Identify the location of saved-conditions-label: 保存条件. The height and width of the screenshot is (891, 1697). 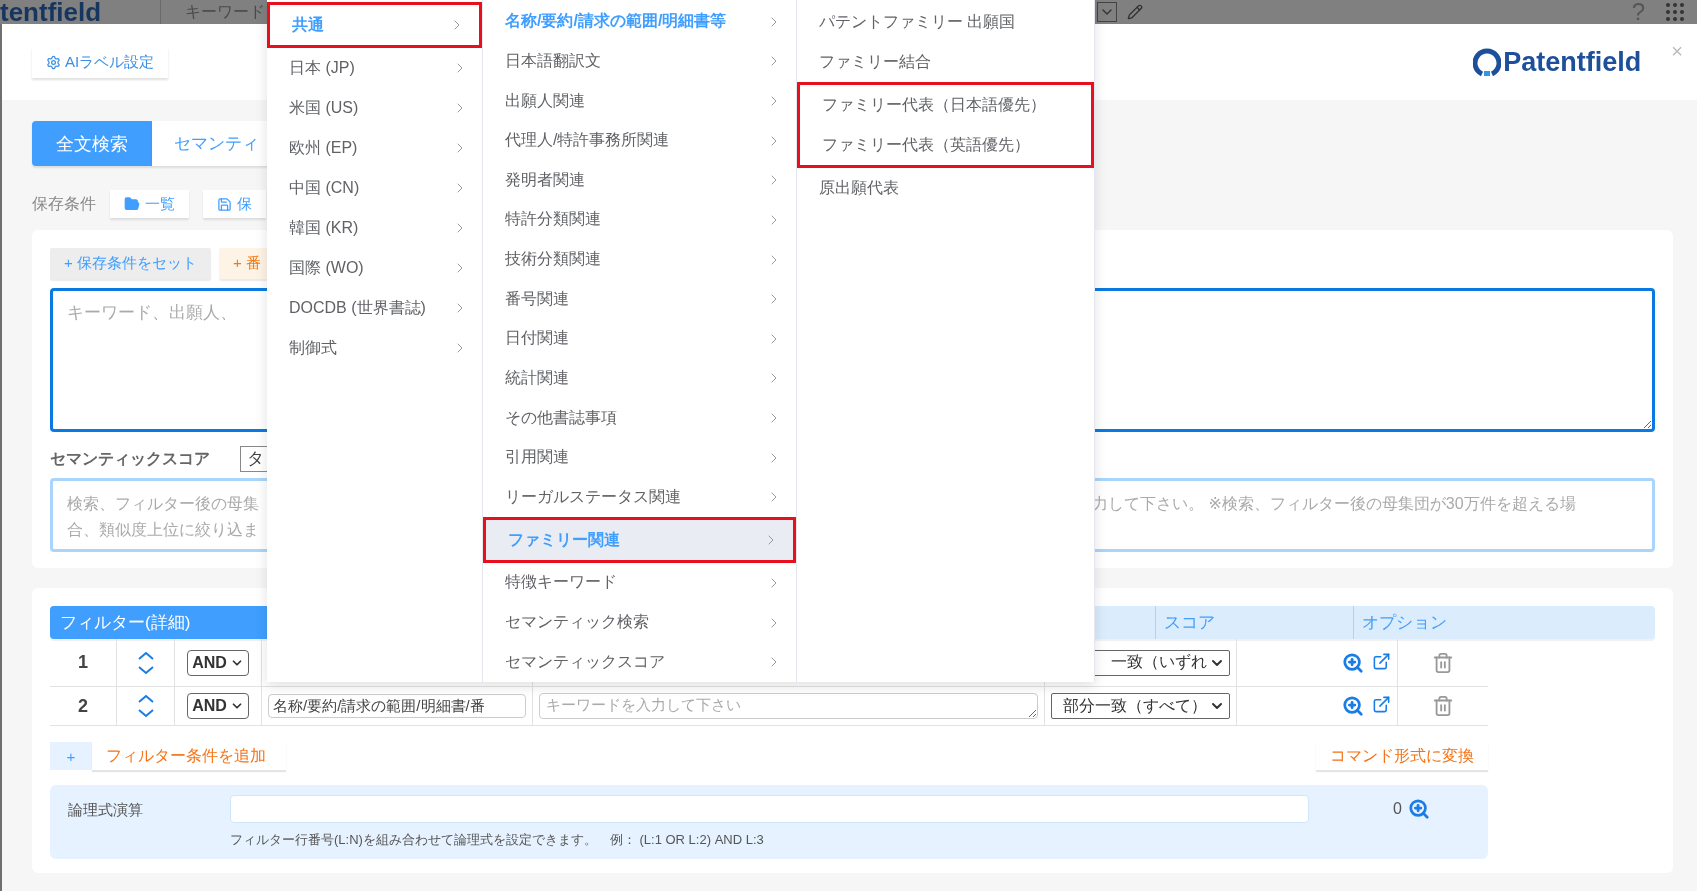
(64, 203).